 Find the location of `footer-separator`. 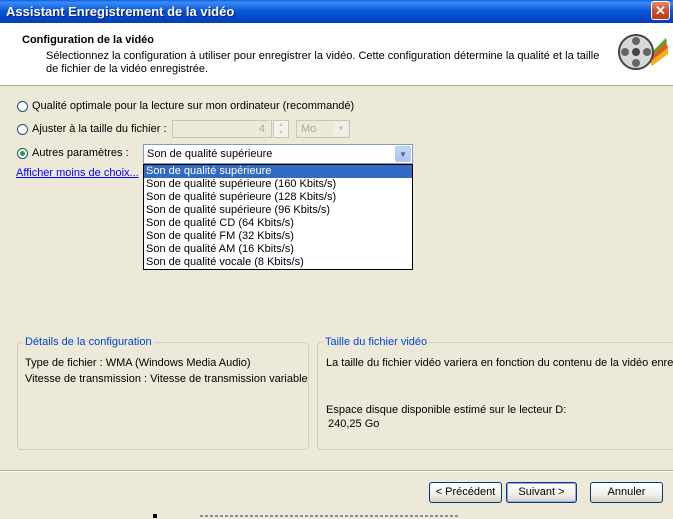

footer-separator is located at coordinates (336, 471).